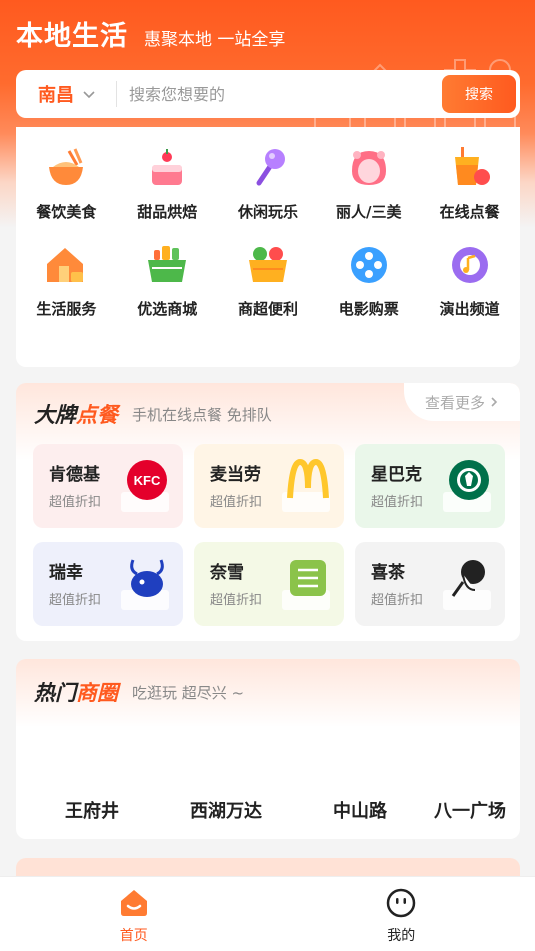  I want to click on grocery-basket-icon, so click(267, 264).